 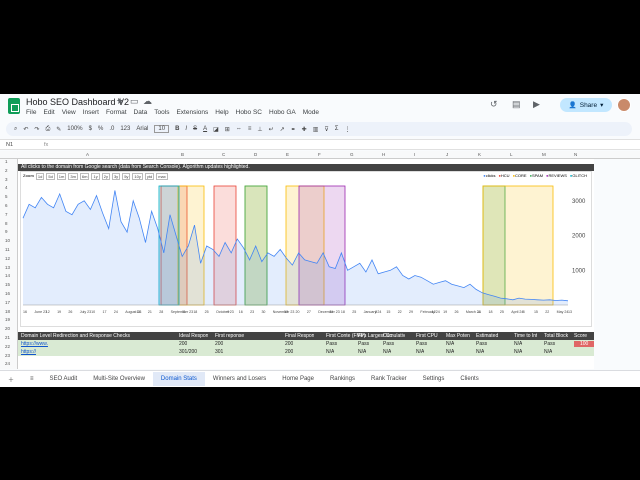 What do you see at coordinates (141, 112) in the screenshot?
I see `menu-data: Data` at bounding box center [141, 112].